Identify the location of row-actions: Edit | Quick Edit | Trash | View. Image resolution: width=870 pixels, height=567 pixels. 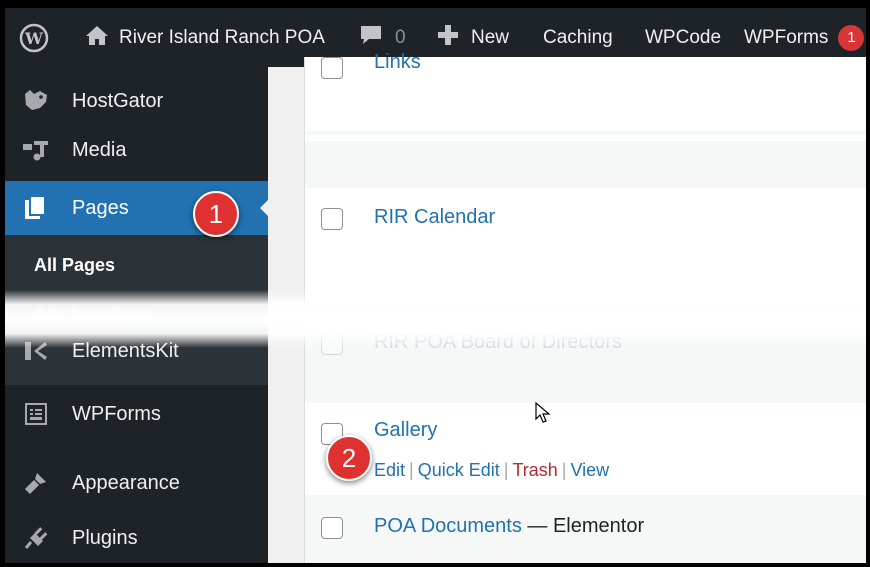
(491, 470).